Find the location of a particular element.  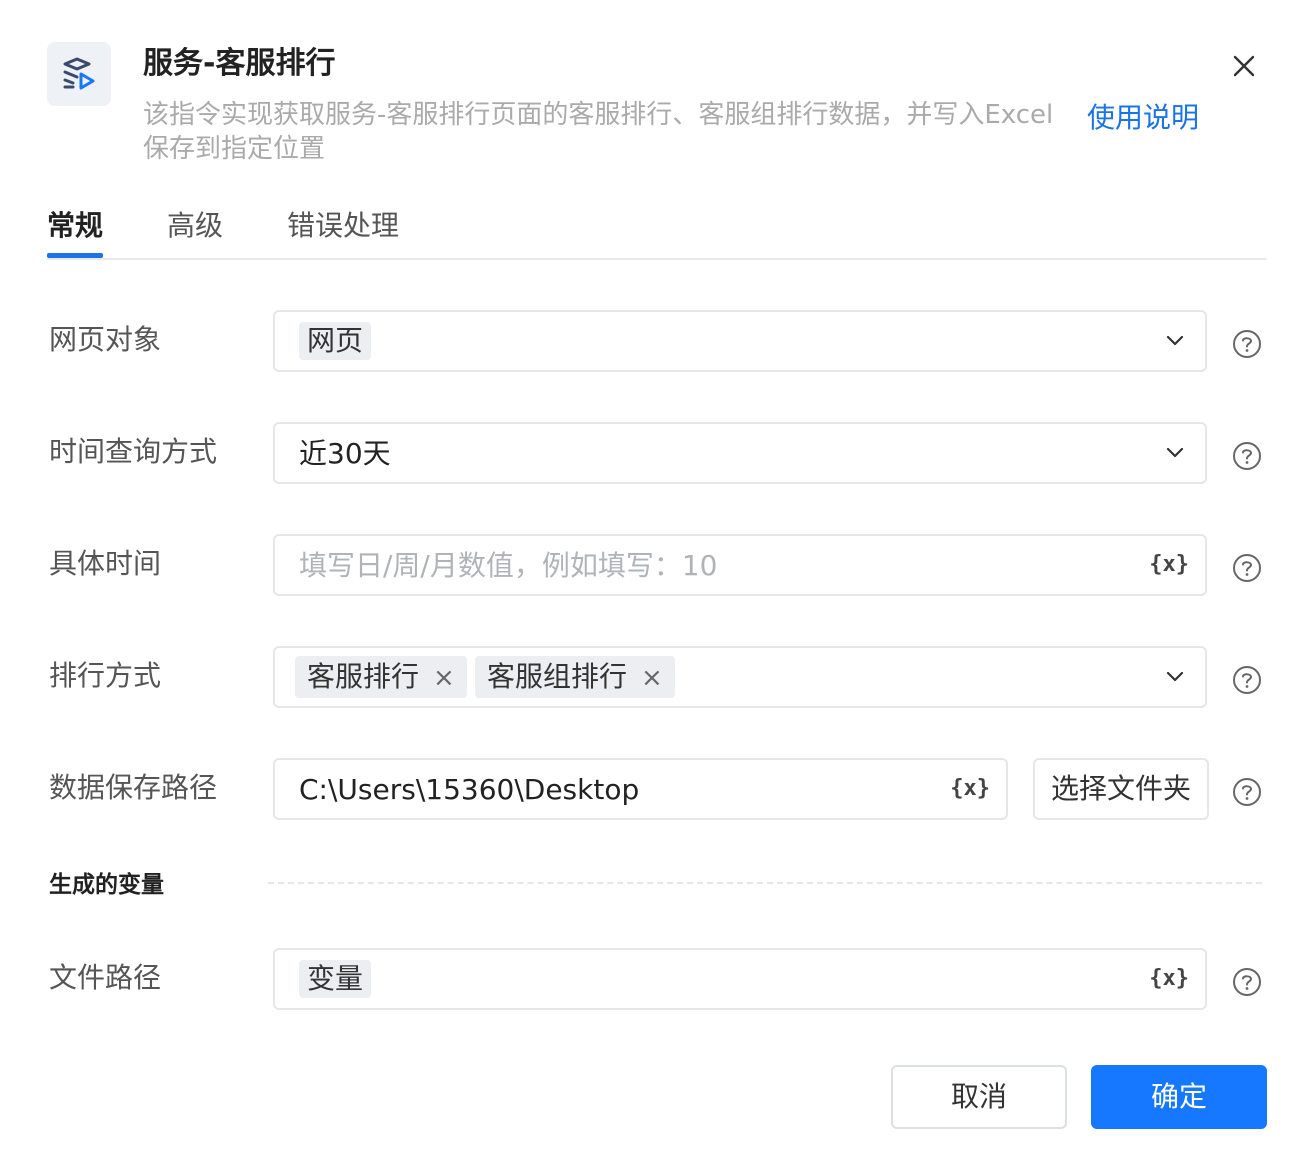

variable-tag: 变量 is located at coordinates (335, 979).